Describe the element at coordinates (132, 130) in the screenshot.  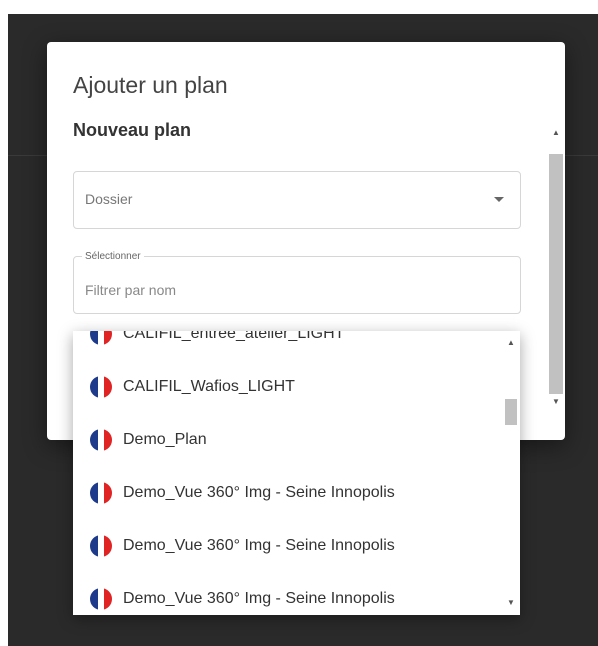
I see `section-title: Nouveau plan` at that location.